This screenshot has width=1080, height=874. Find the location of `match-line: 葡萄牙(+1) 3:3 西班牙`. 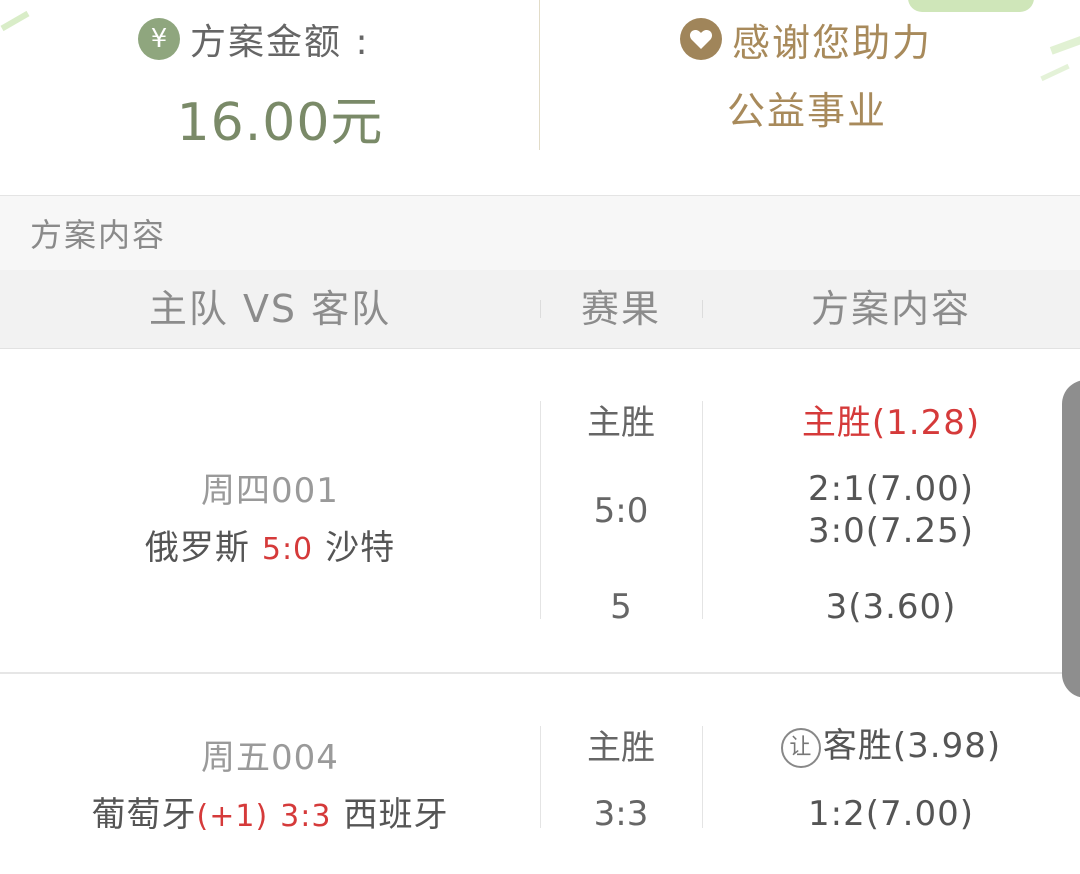

match-line: 葡萄牙(+1) 3:3 西班牙 is located at coordinates (270, 811).